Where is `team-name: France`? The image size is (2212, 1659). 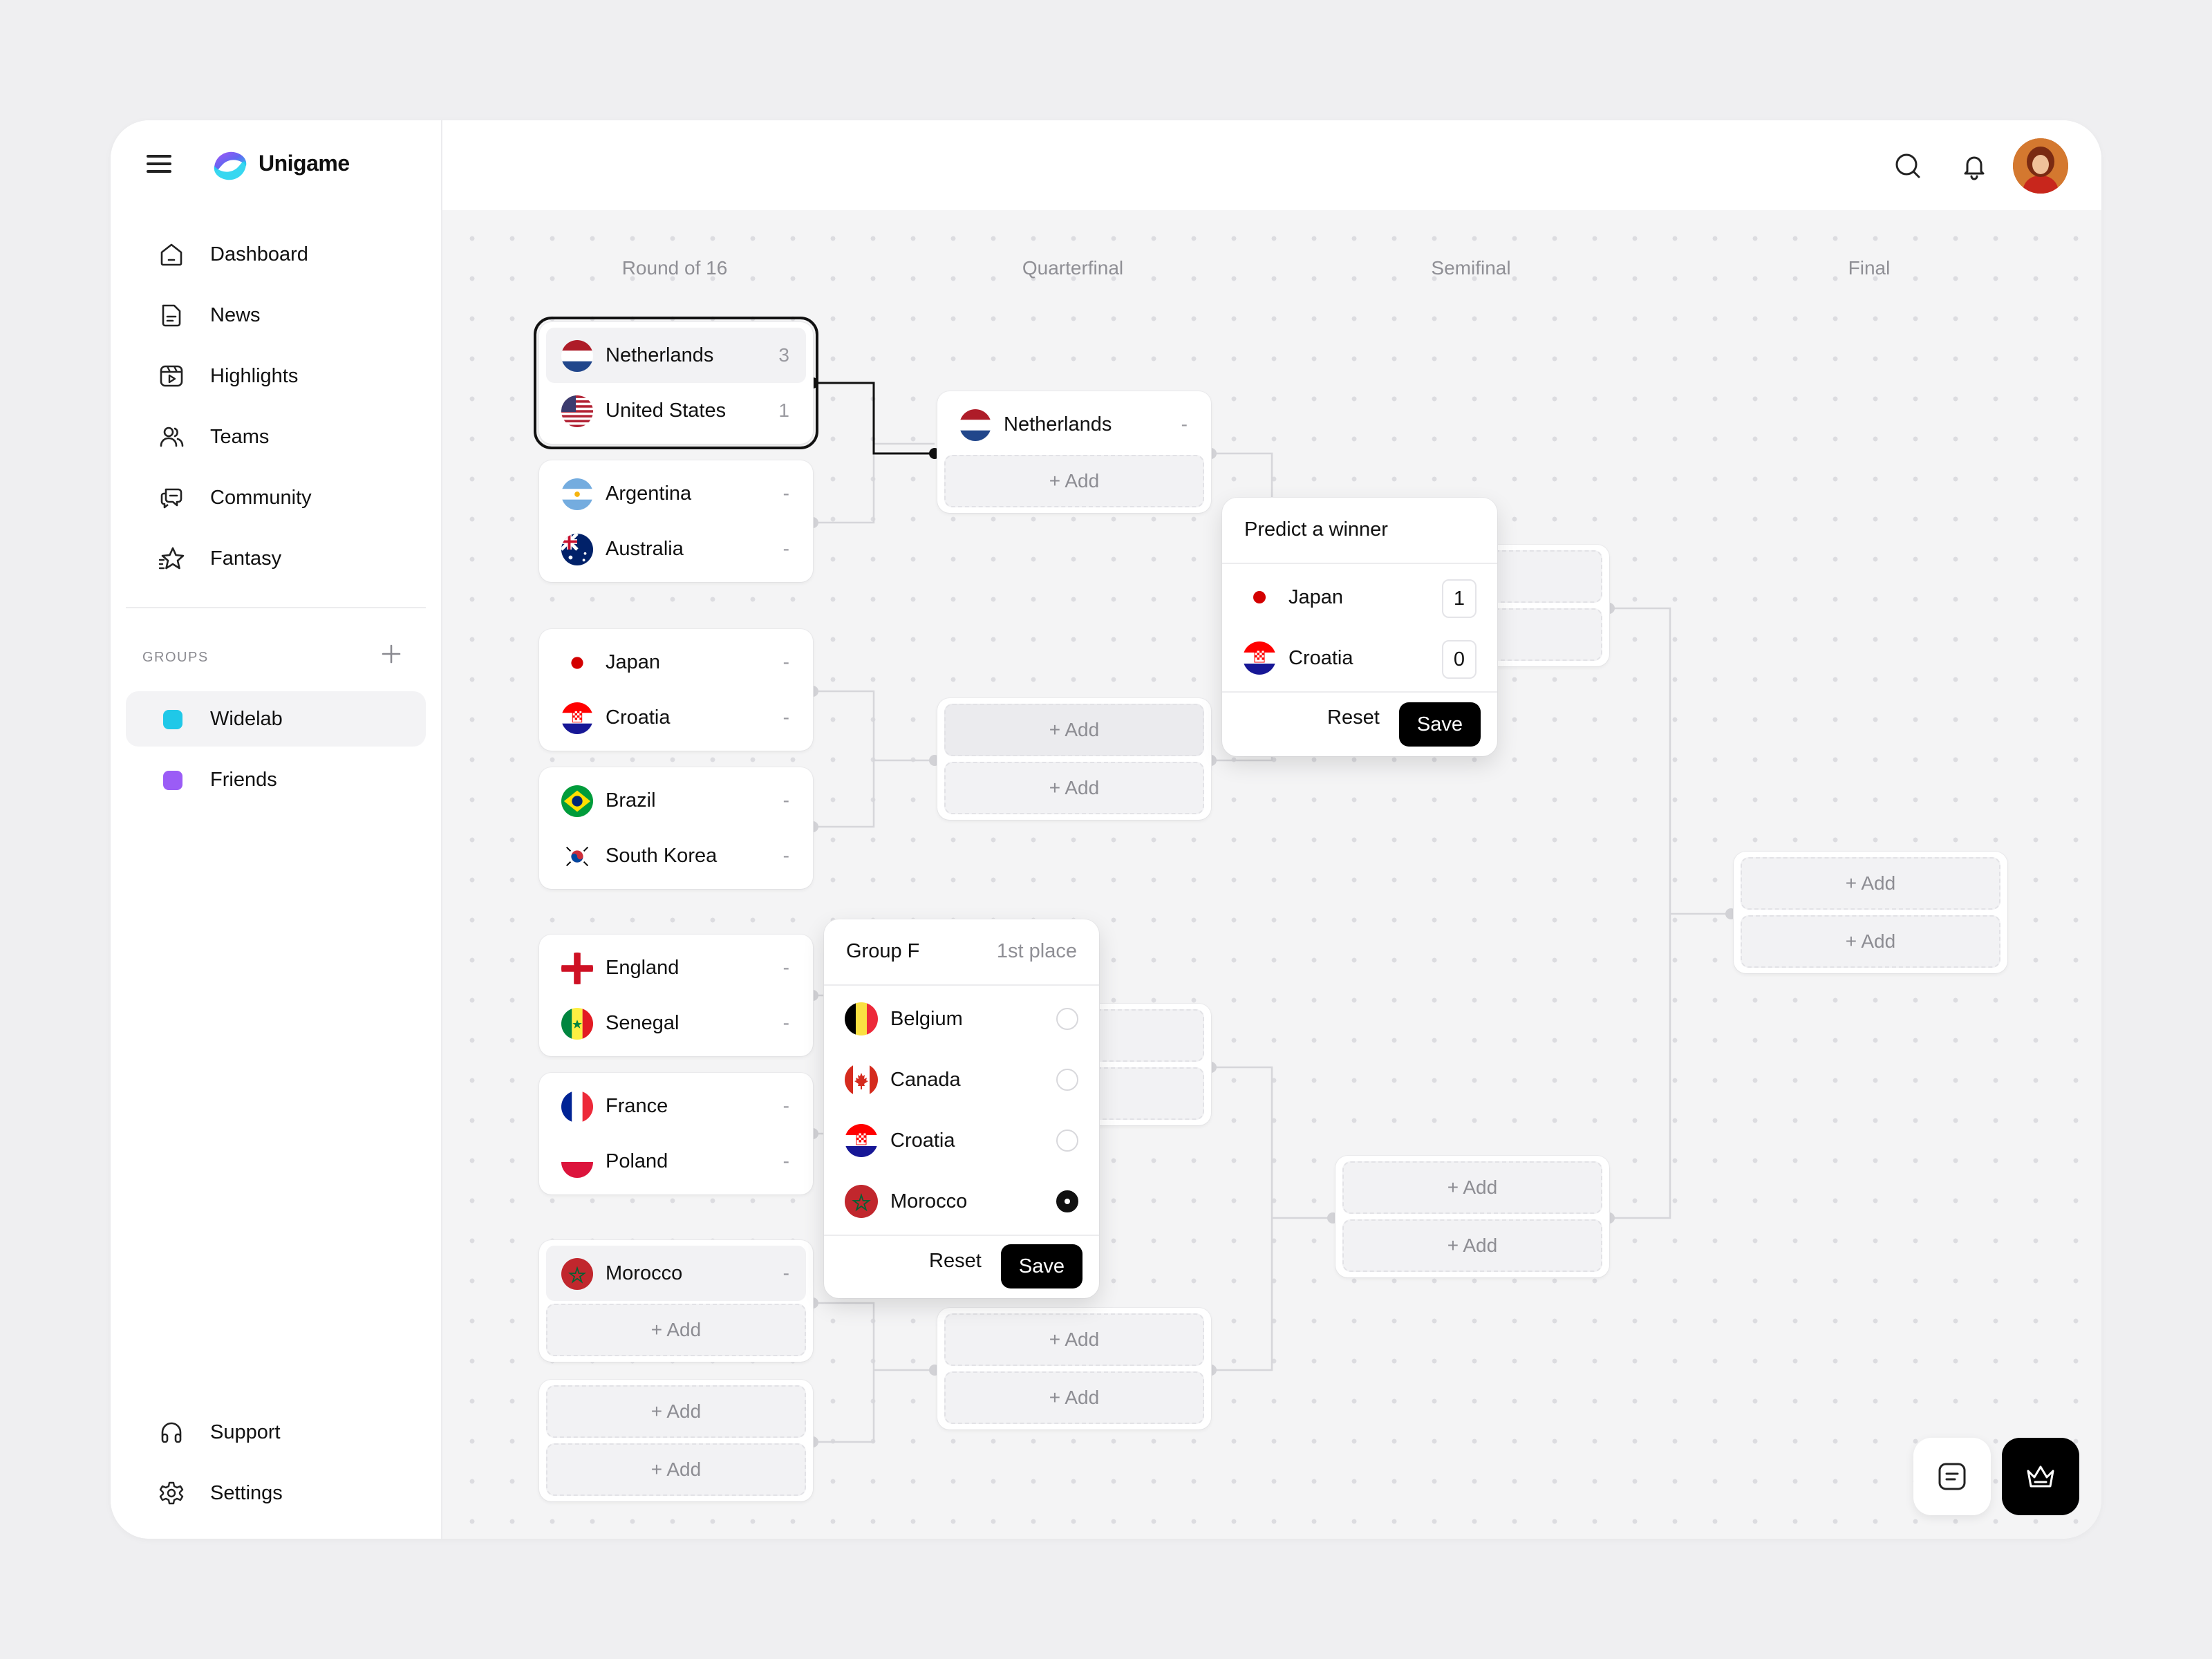
team-name: France is located at coordinates (637, 1105).